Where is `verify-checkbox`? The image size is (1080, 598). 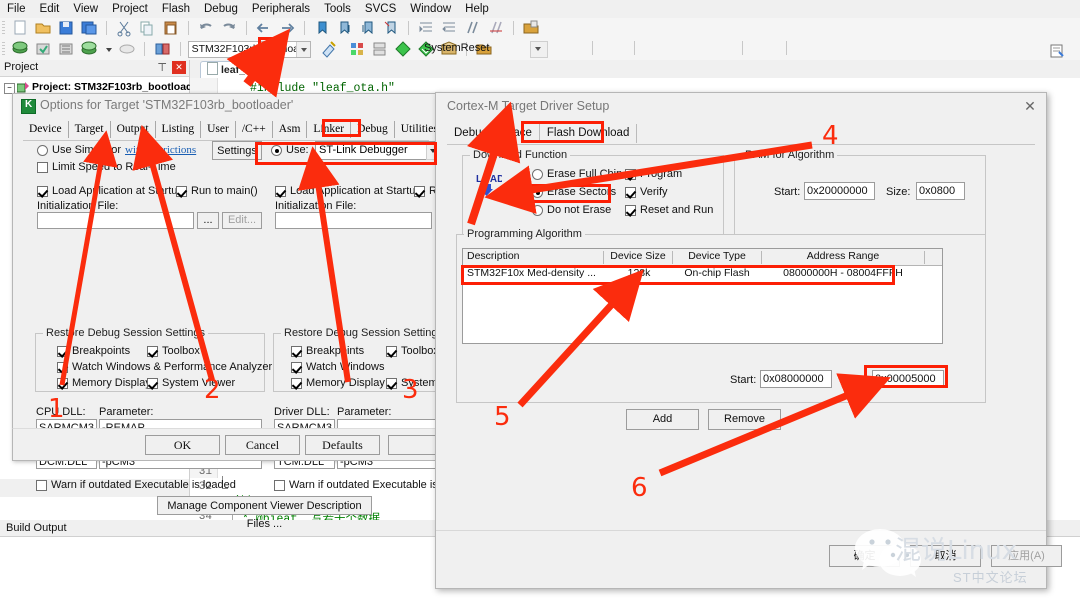 verify-checkbox is located at coordinates (630, 192).